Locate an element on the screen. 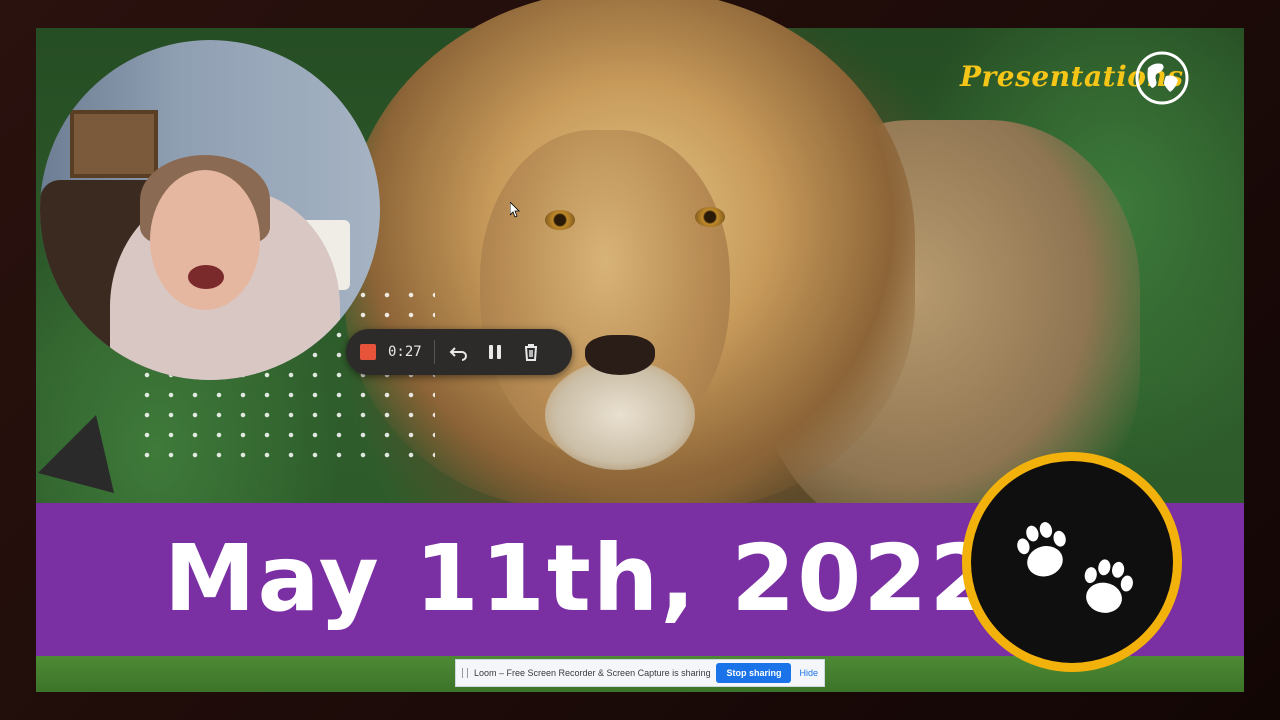 This screenshot has width=1280, height=720. decorative-triangle is located at coordinates (76, 454).